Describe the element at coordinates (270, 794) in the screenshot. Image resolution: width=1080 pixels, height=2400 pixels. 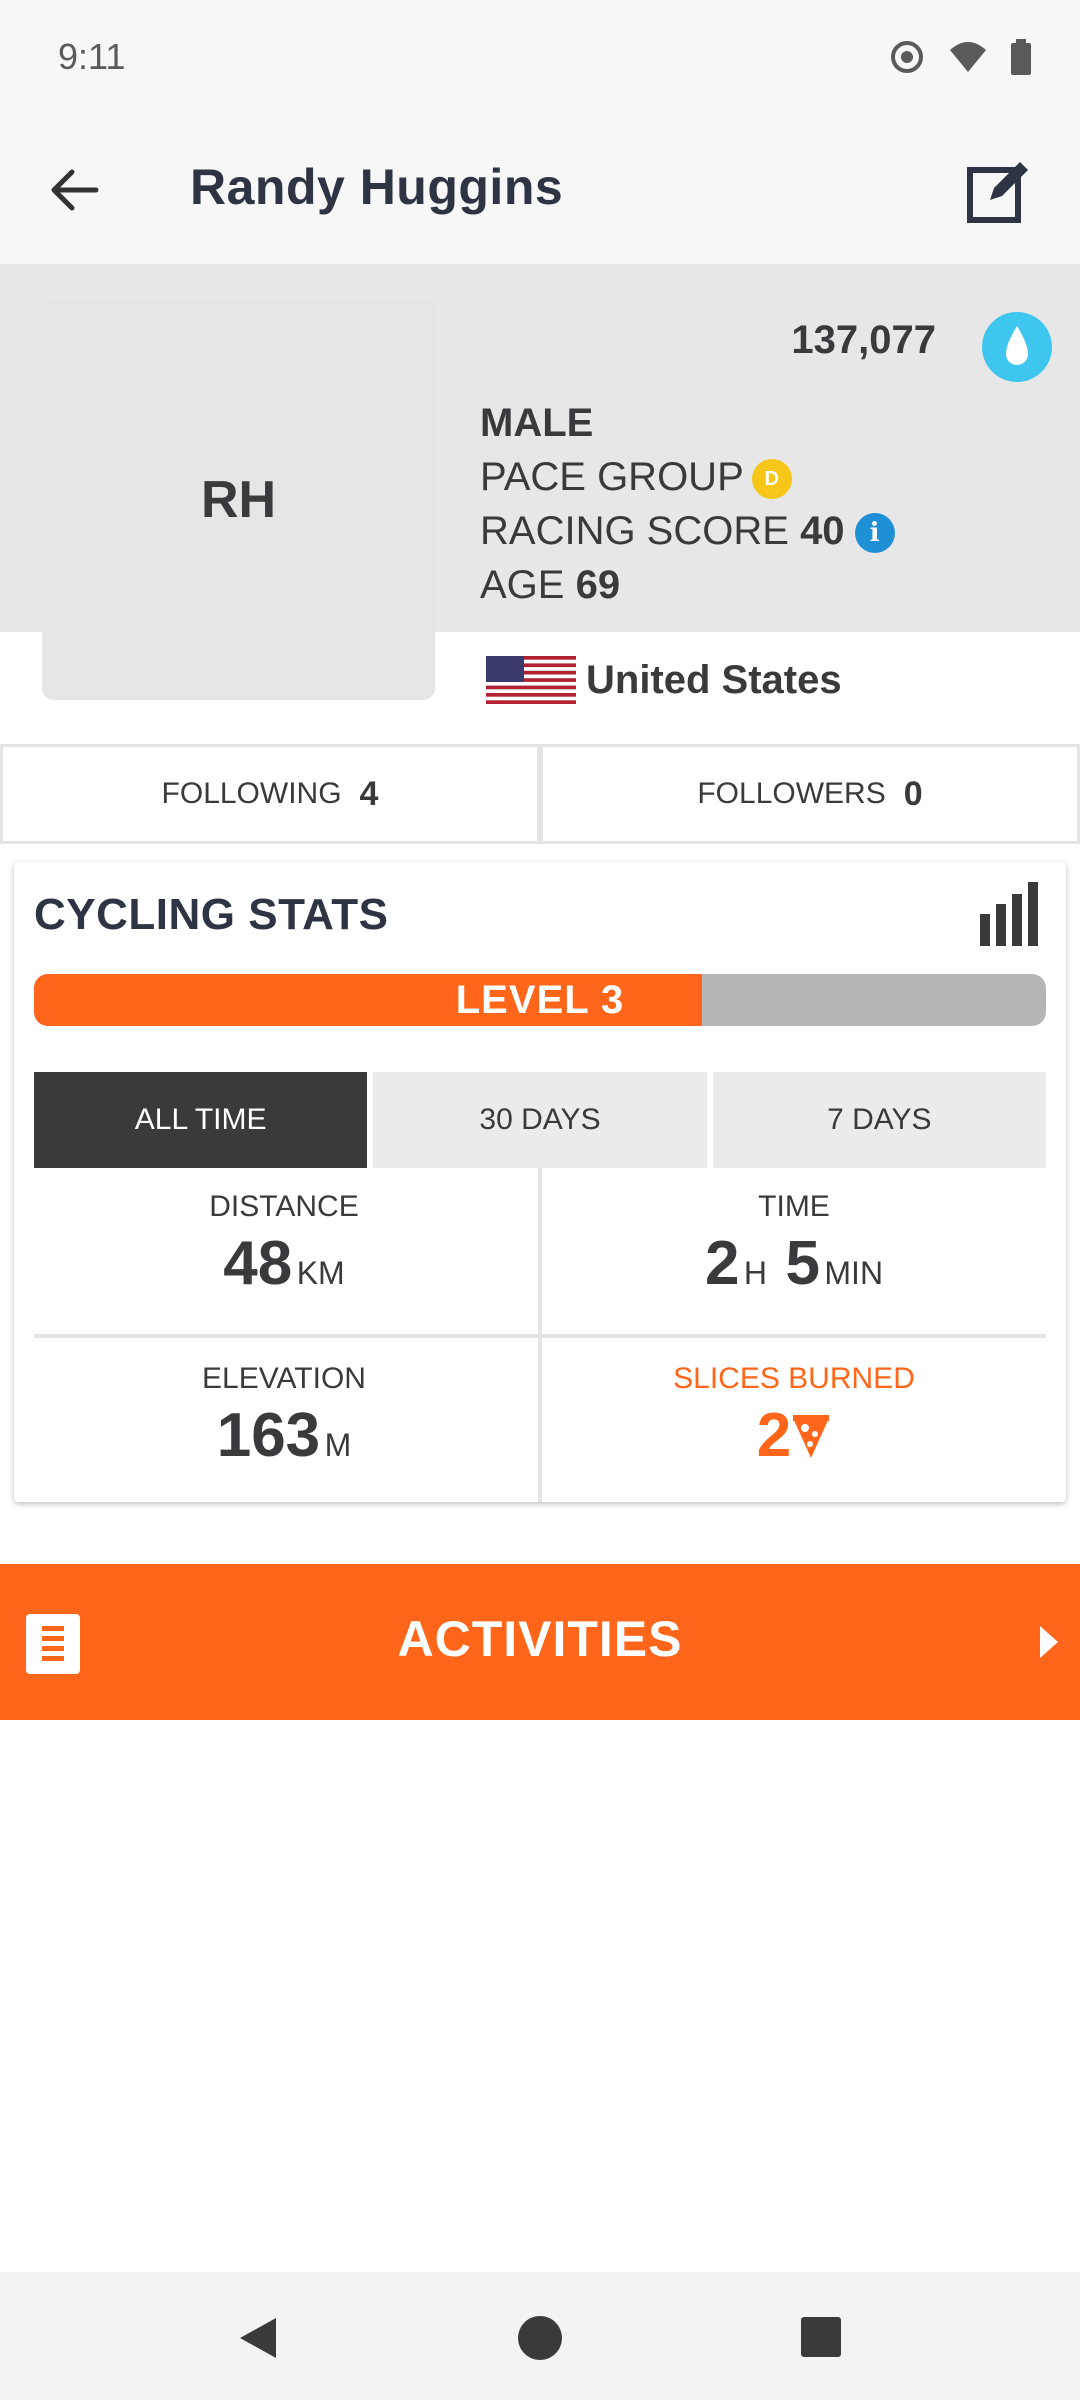
I see `following-button: FOLLOWING 4` at that location.